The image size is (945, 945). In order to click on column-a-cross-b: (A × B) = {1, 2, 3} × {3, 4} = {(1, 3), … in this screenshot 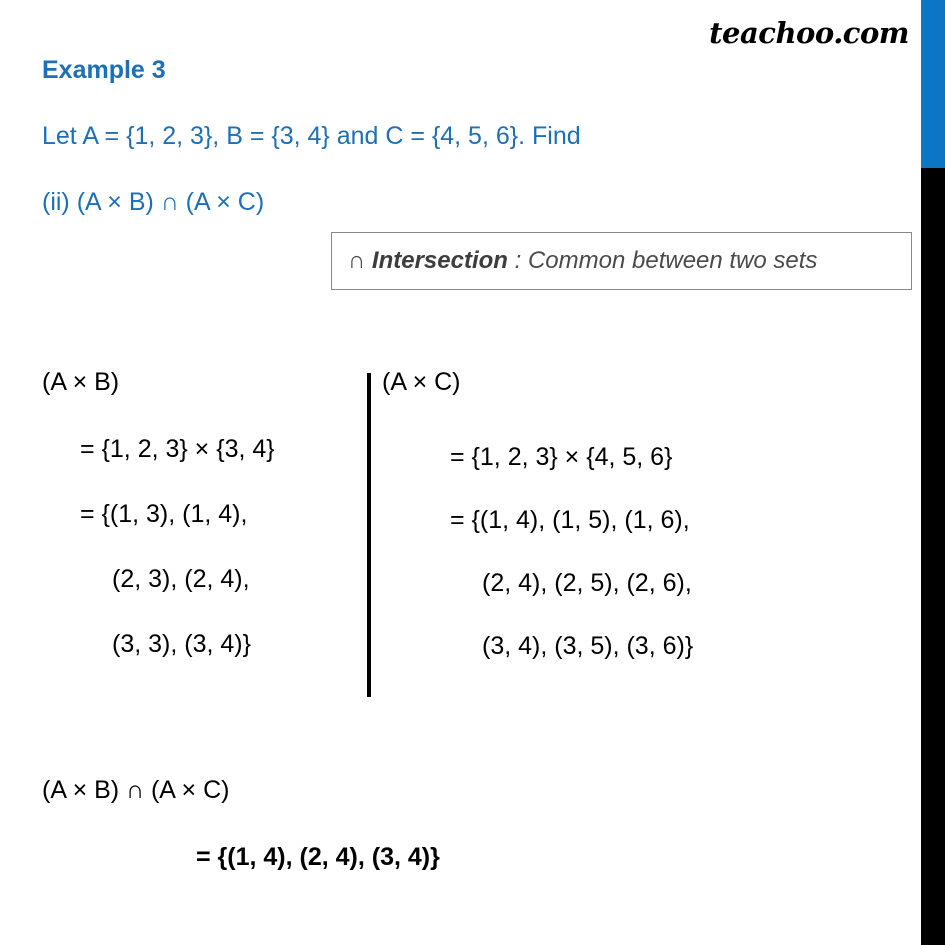, I will do `click(202, 533)`.